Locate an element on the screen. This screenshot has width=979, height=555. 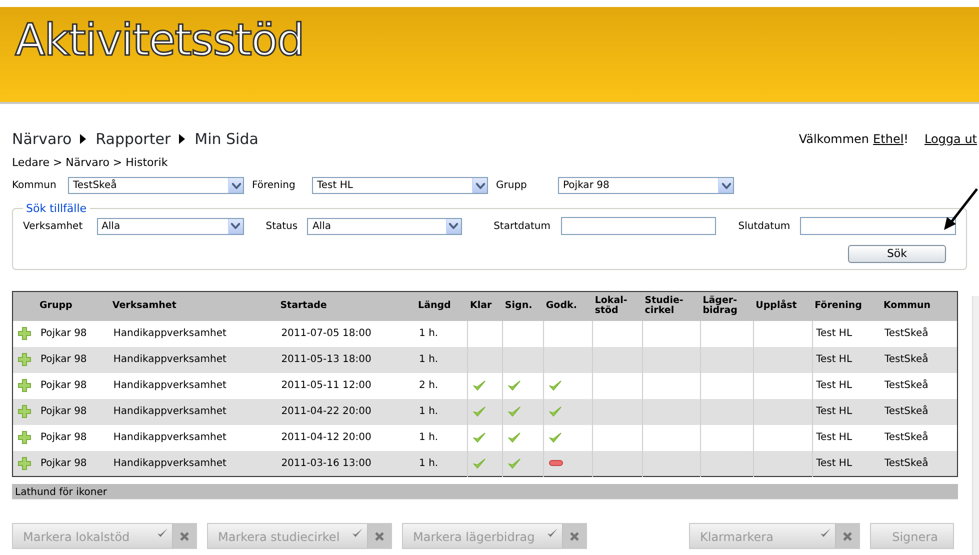
field-label: Status is located at coordinates (282, 227).